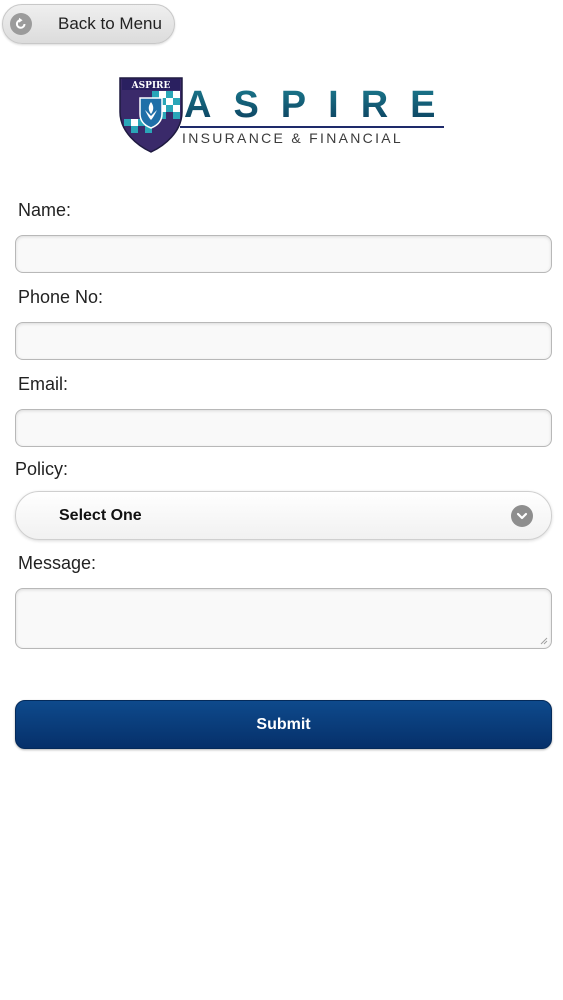 Image resolution: width=563 pixels, height=1000 pixels. Describe the element at coordinates (21, 24) in the screenshot. I see `back-arrow-icon` at that location.